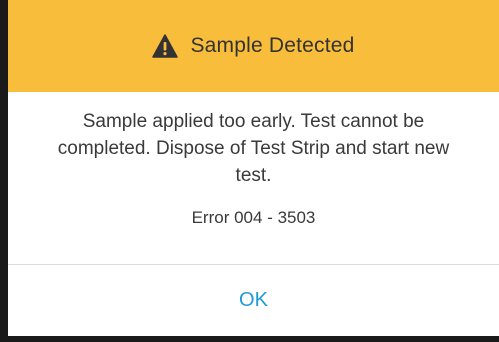  I want to click on error-code: Error 004 - 3503, so click(253, 217).